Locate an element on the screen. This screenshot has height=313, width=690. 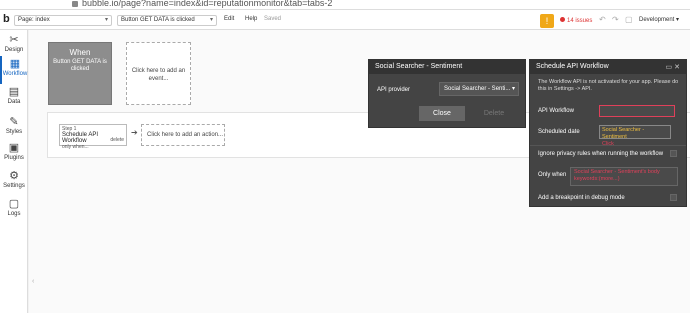
sidebar-item-label: Plugins is located at coordinates (14, 158).